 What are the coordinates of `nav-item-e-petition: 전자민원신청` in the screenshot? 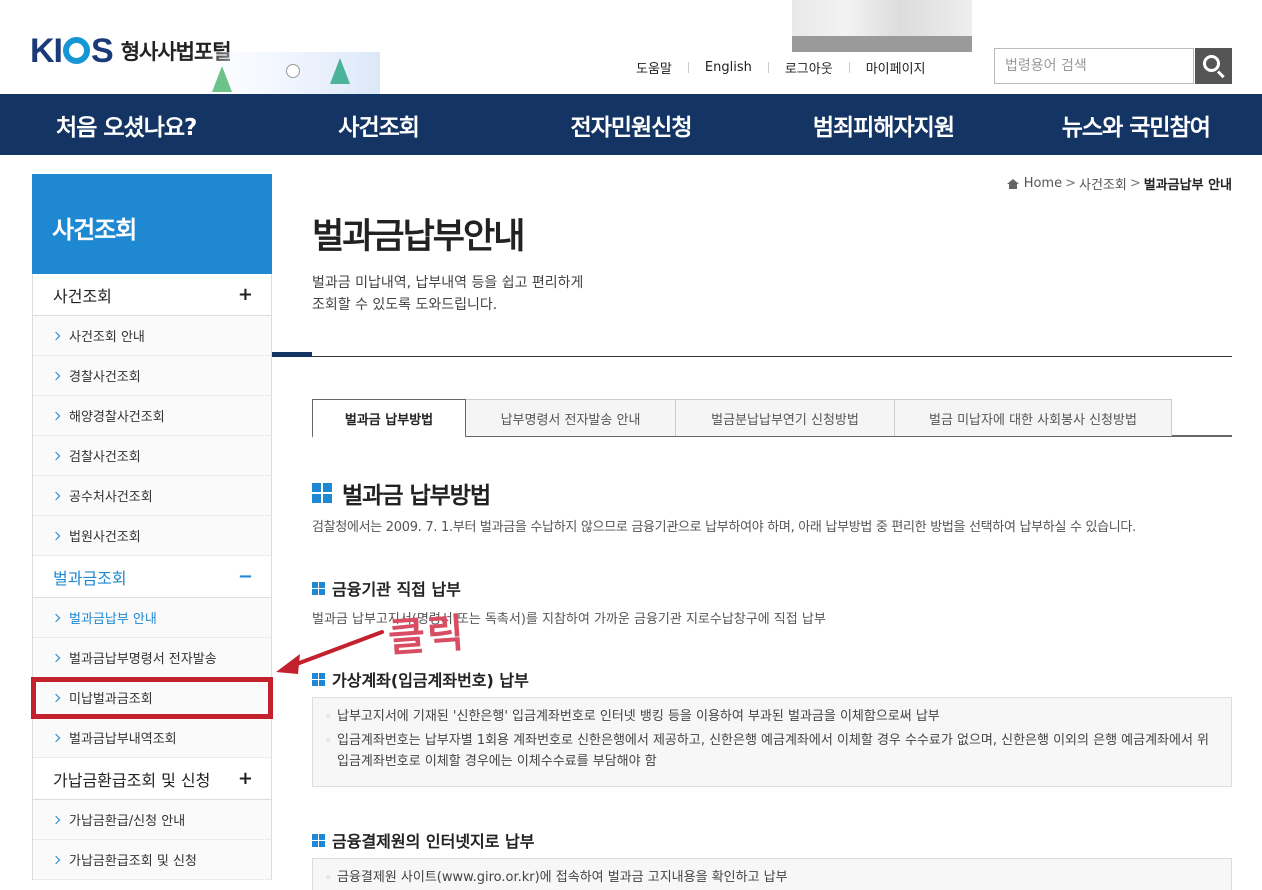 It's located at (631, 124).